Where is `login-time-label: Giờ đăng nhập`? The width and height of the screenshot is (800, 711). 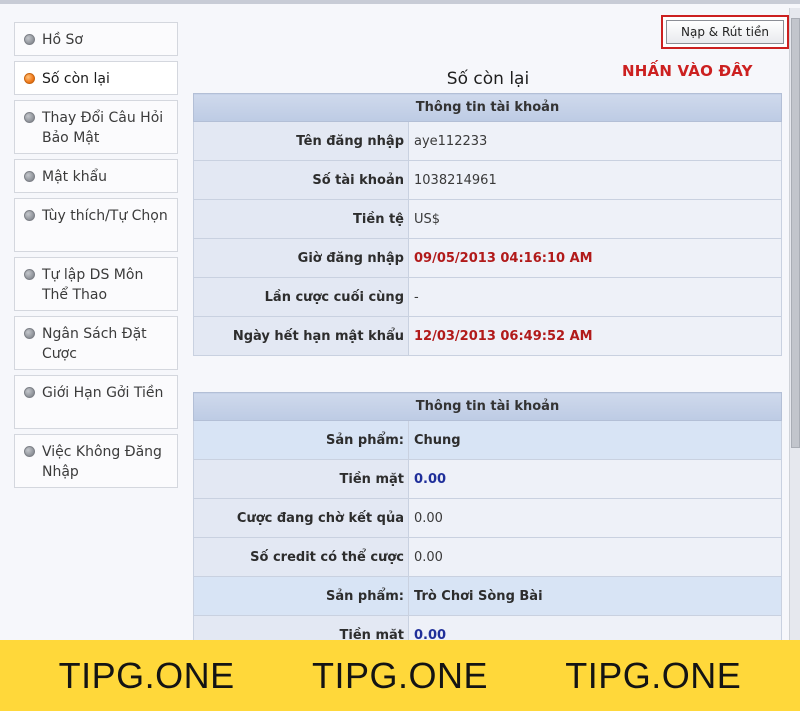 login-time-label: Giờ đăng nhập is located at coordinates (301, 258).